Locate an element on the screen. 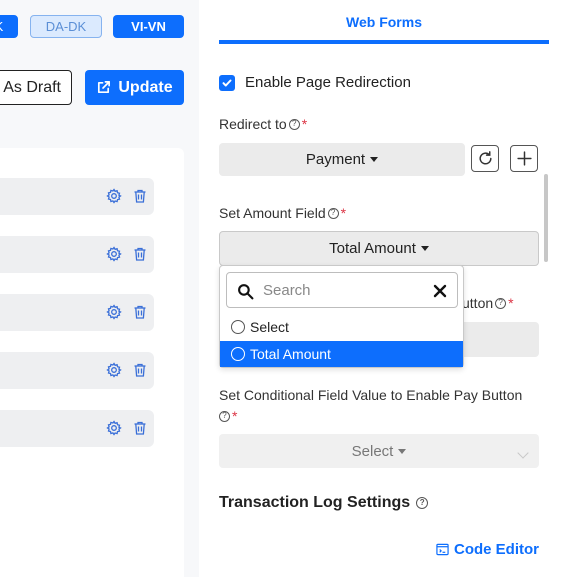 The height and width of the screenshot is (577, 561). set-amount-field-label: Set Amount Field ? * is located at coordinates (283, 213).